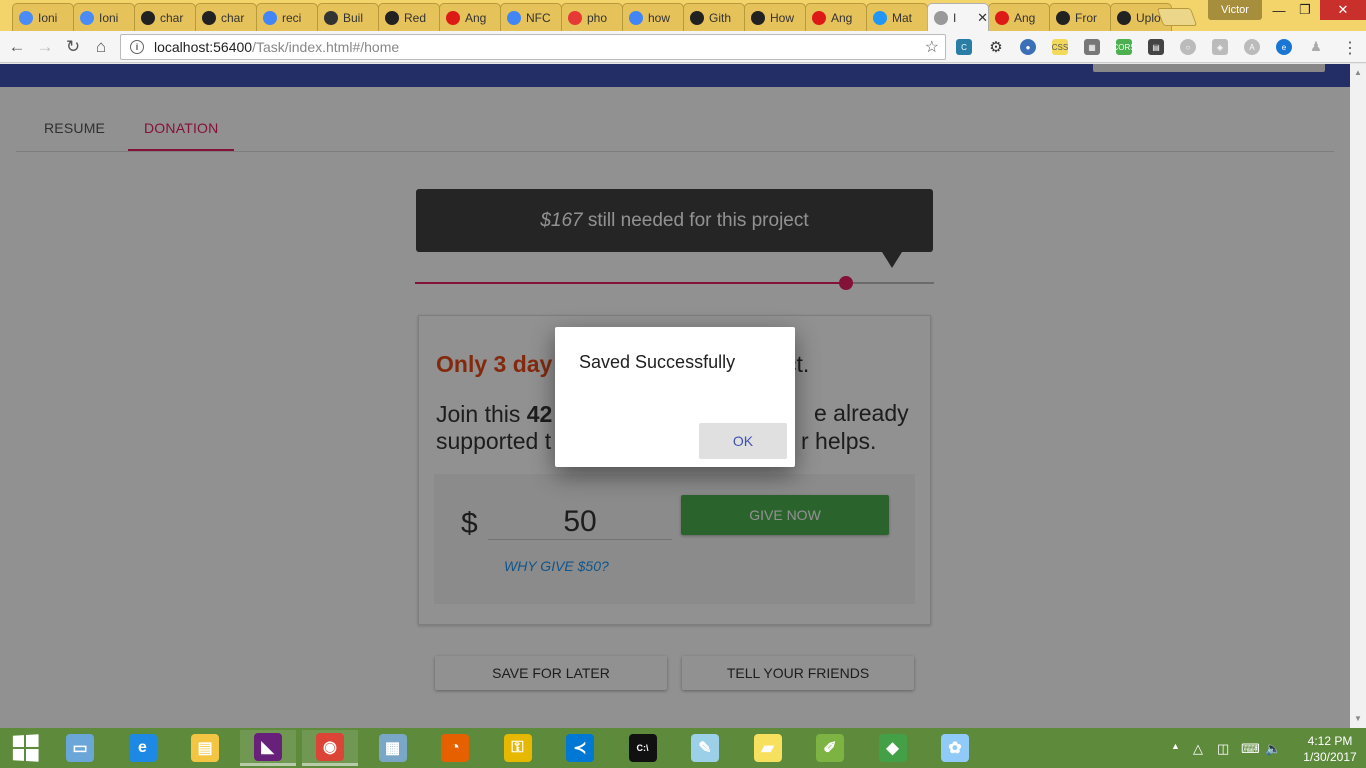  I want to click on ionic-icon, so click(87, 17).